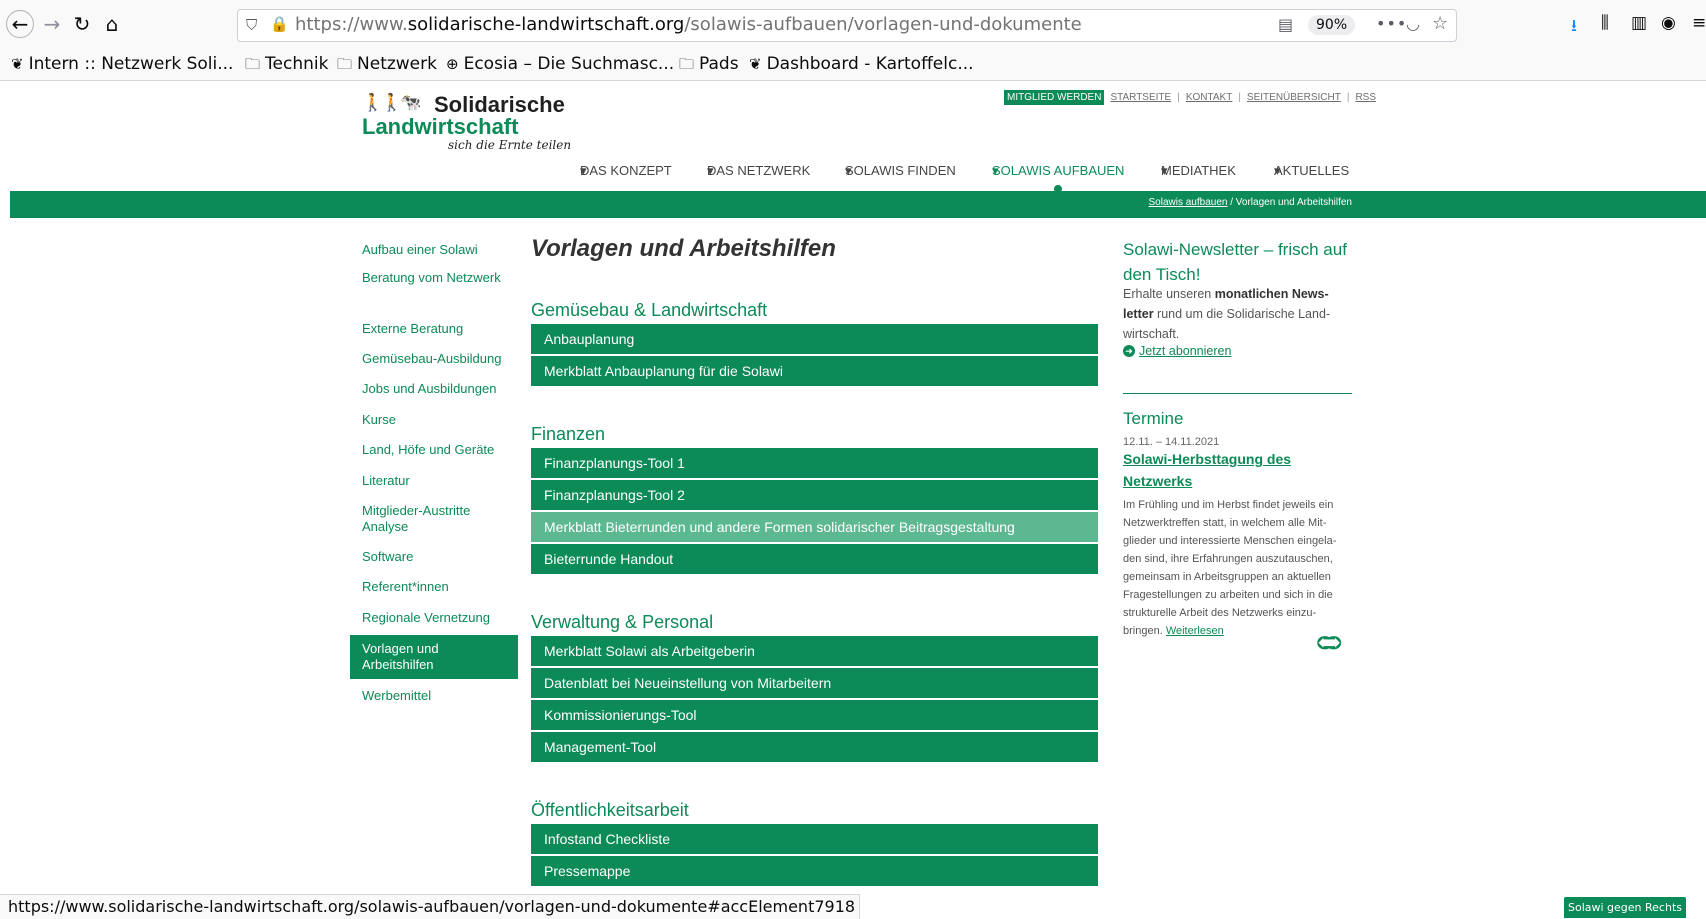 Image resolution: width=1706 pixels, height=919 pixels. Describe the element at coordinates (814, 871) in the screenshot. I see `accordion-item: Pressemappe` at that location.